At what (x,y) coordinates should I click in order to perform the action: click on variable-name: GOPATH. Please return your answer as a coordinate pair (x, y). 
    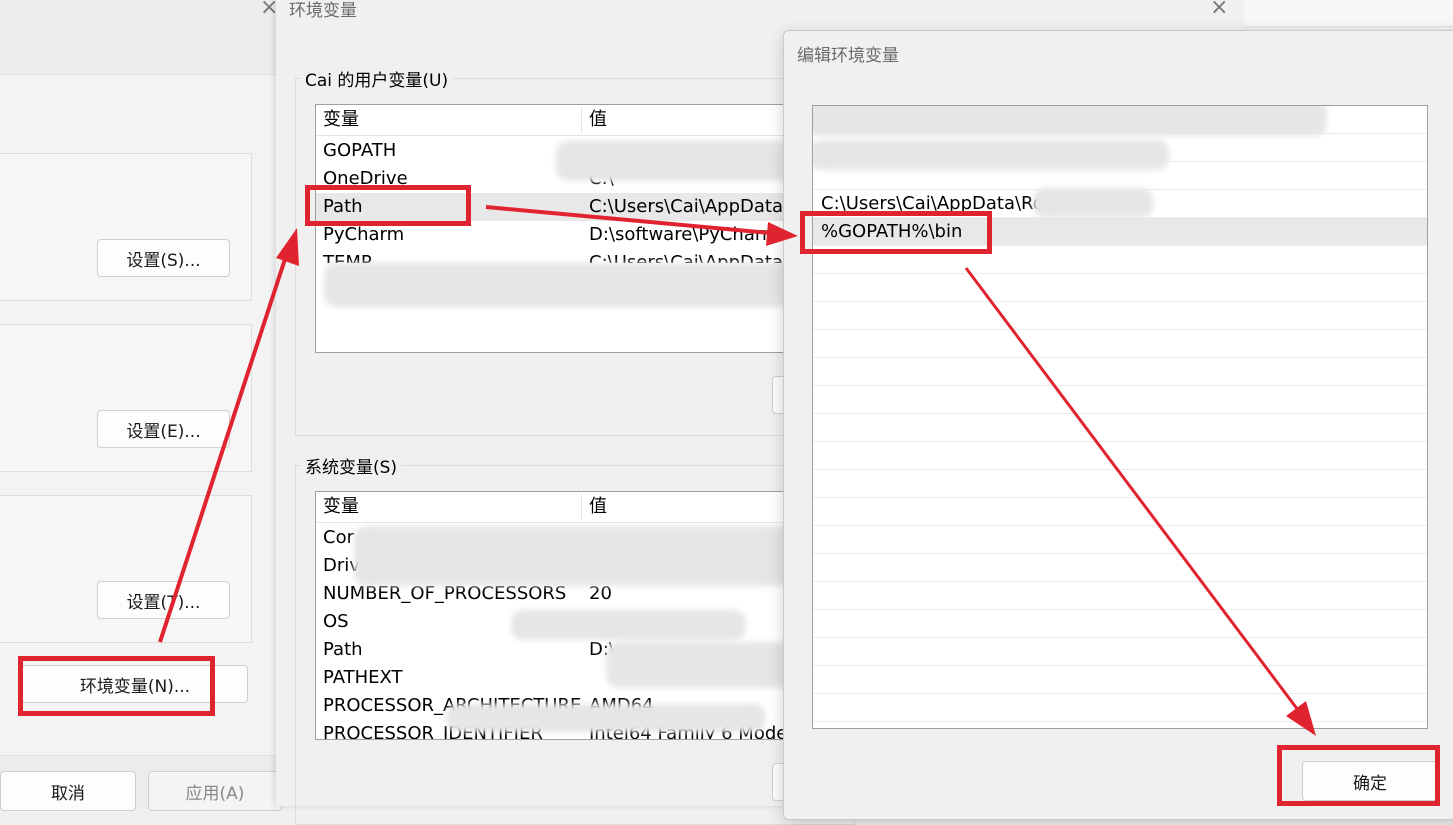
    Looking at the image, I should click on (360, 150).